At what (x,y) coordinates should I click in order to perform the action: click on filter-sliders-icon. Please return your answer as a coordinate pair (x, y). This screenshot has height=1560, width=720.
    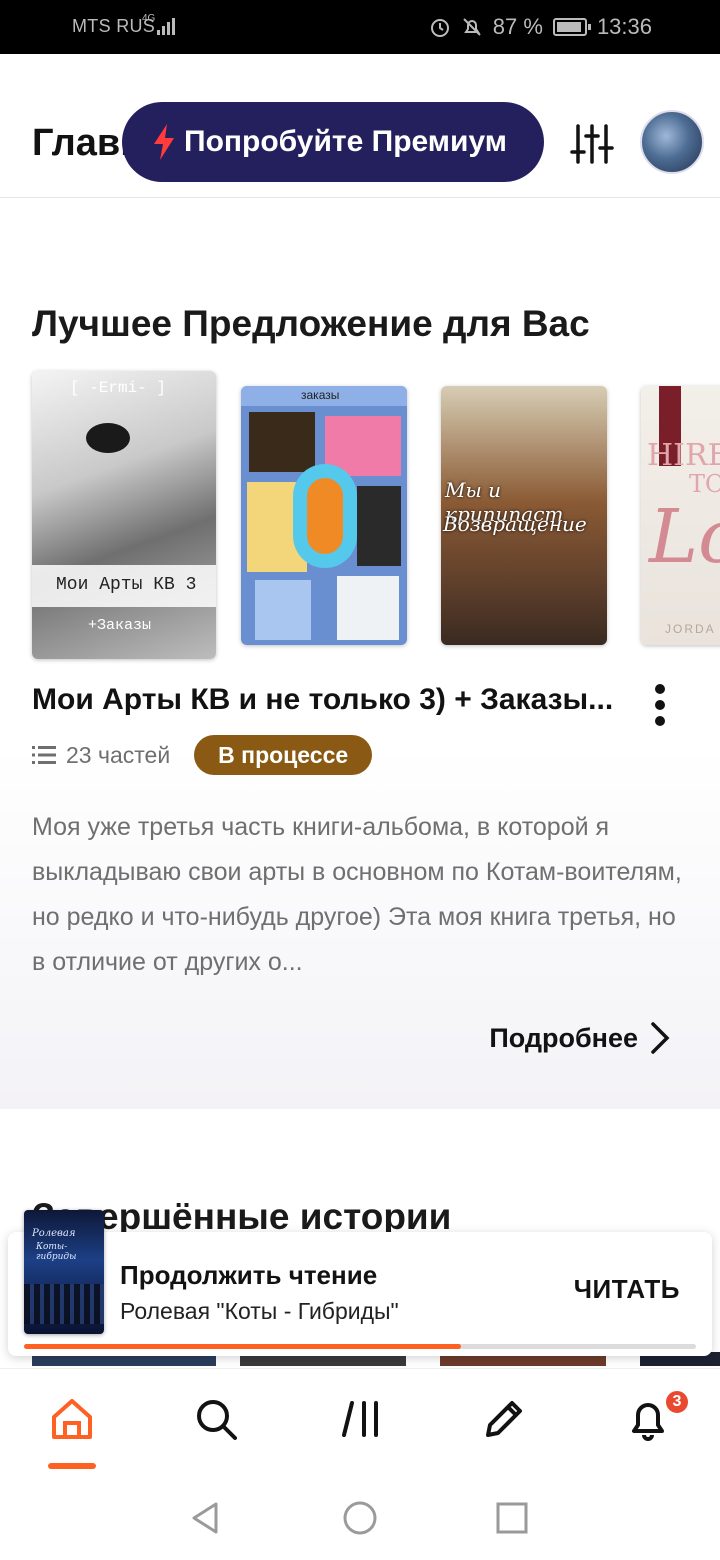
    Looking at the image, I should click on (592, 144).